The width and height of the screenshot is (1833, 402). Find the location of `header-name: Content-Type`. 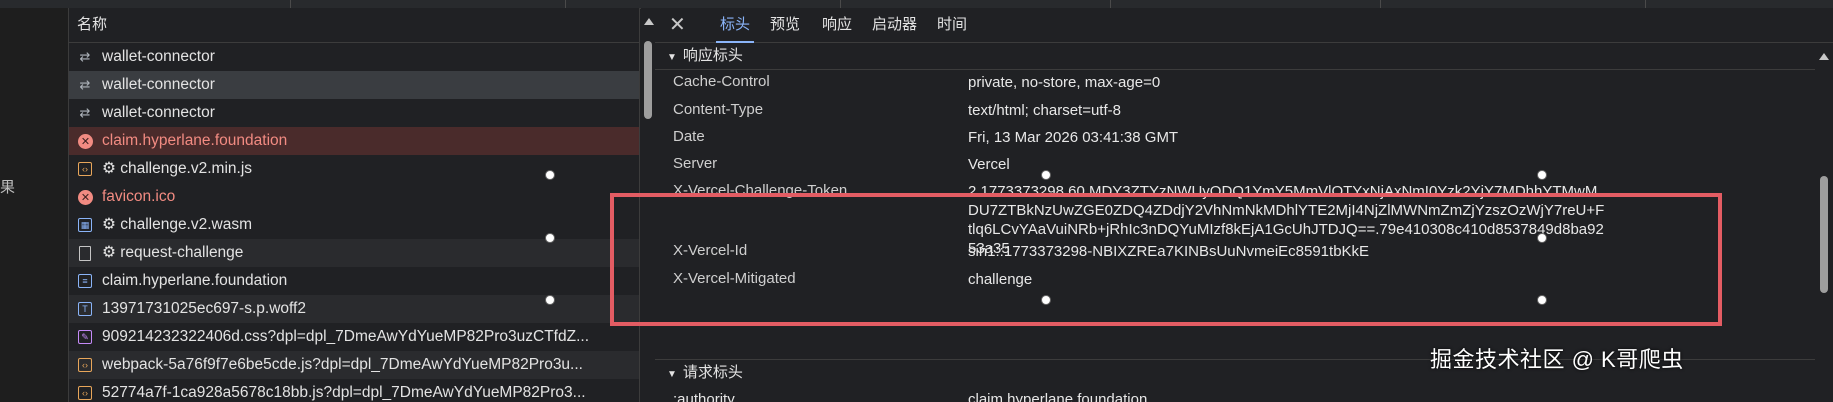

header-name: Content-Type is located at coordinates (718, 109).